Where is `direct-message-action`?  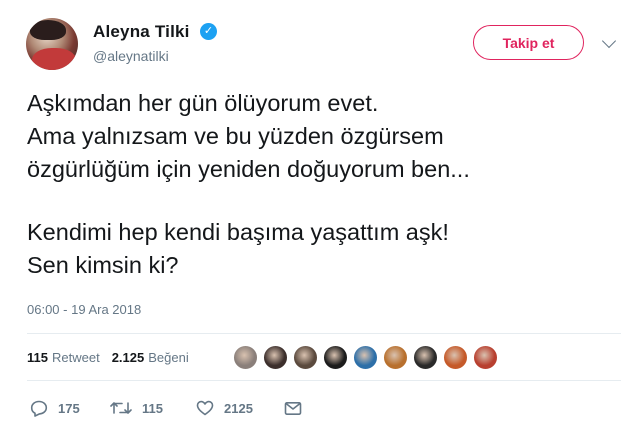 direct-message-action is located at coordinates (293, 408).